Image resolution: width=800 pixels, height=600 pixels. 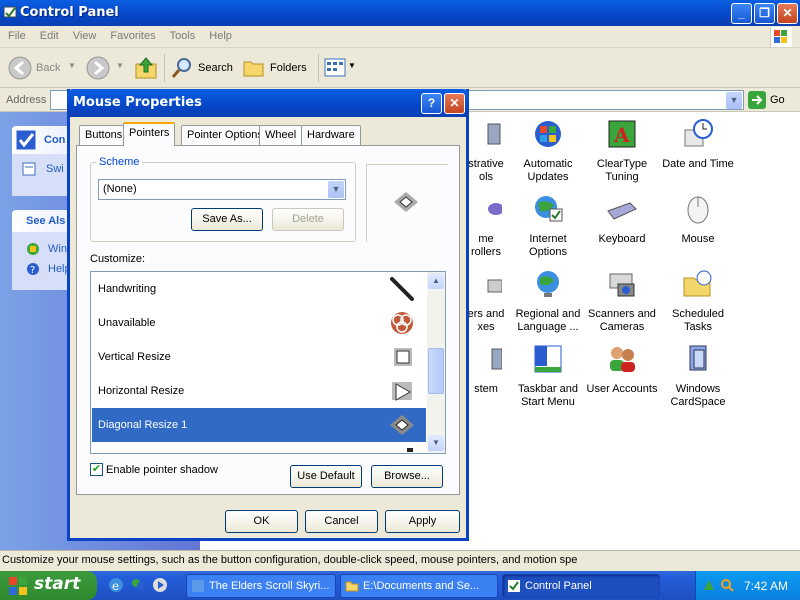 I want to click on close-button: ✕, so click(x=787, y=13).